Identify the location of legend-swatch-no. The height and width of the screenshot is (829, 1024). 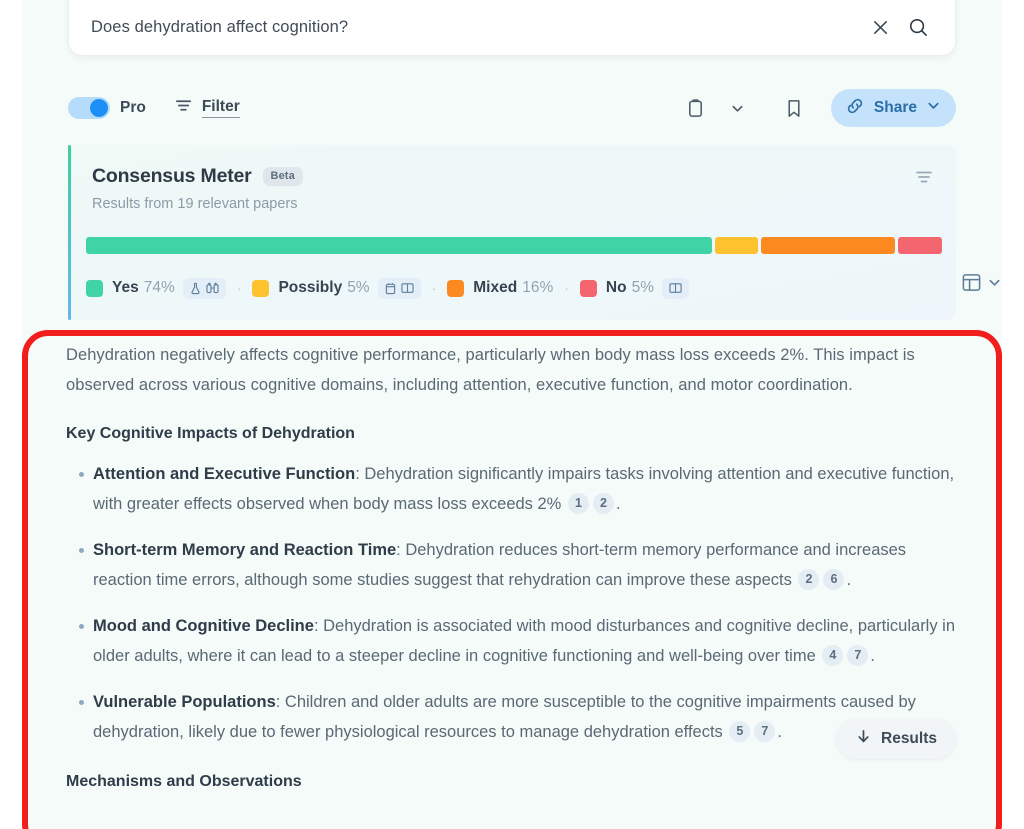
(588, 288).